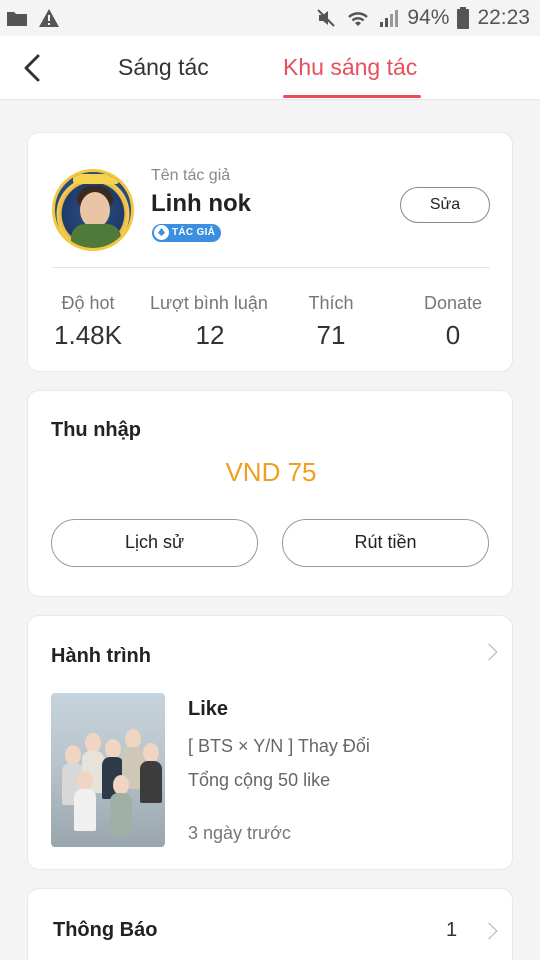  I want to click on battery-icon, so click(463, 18).